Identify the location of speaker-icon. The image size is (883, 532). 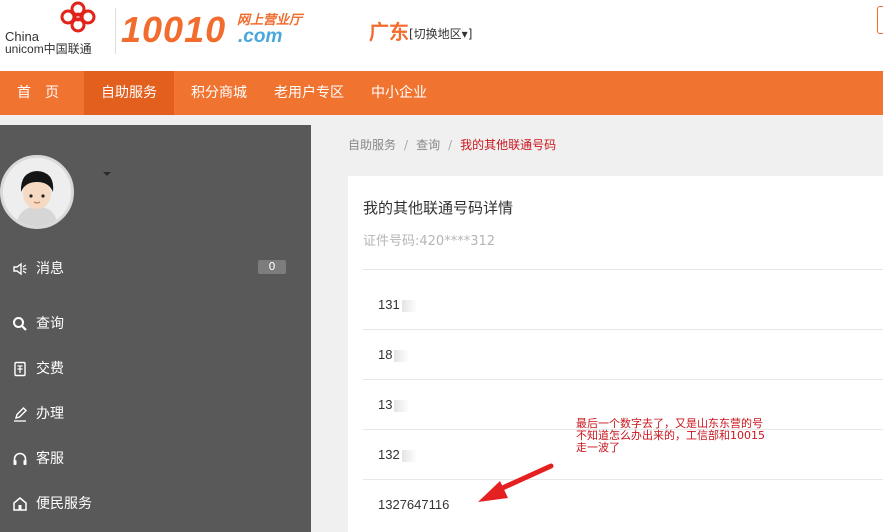
(20, 269).